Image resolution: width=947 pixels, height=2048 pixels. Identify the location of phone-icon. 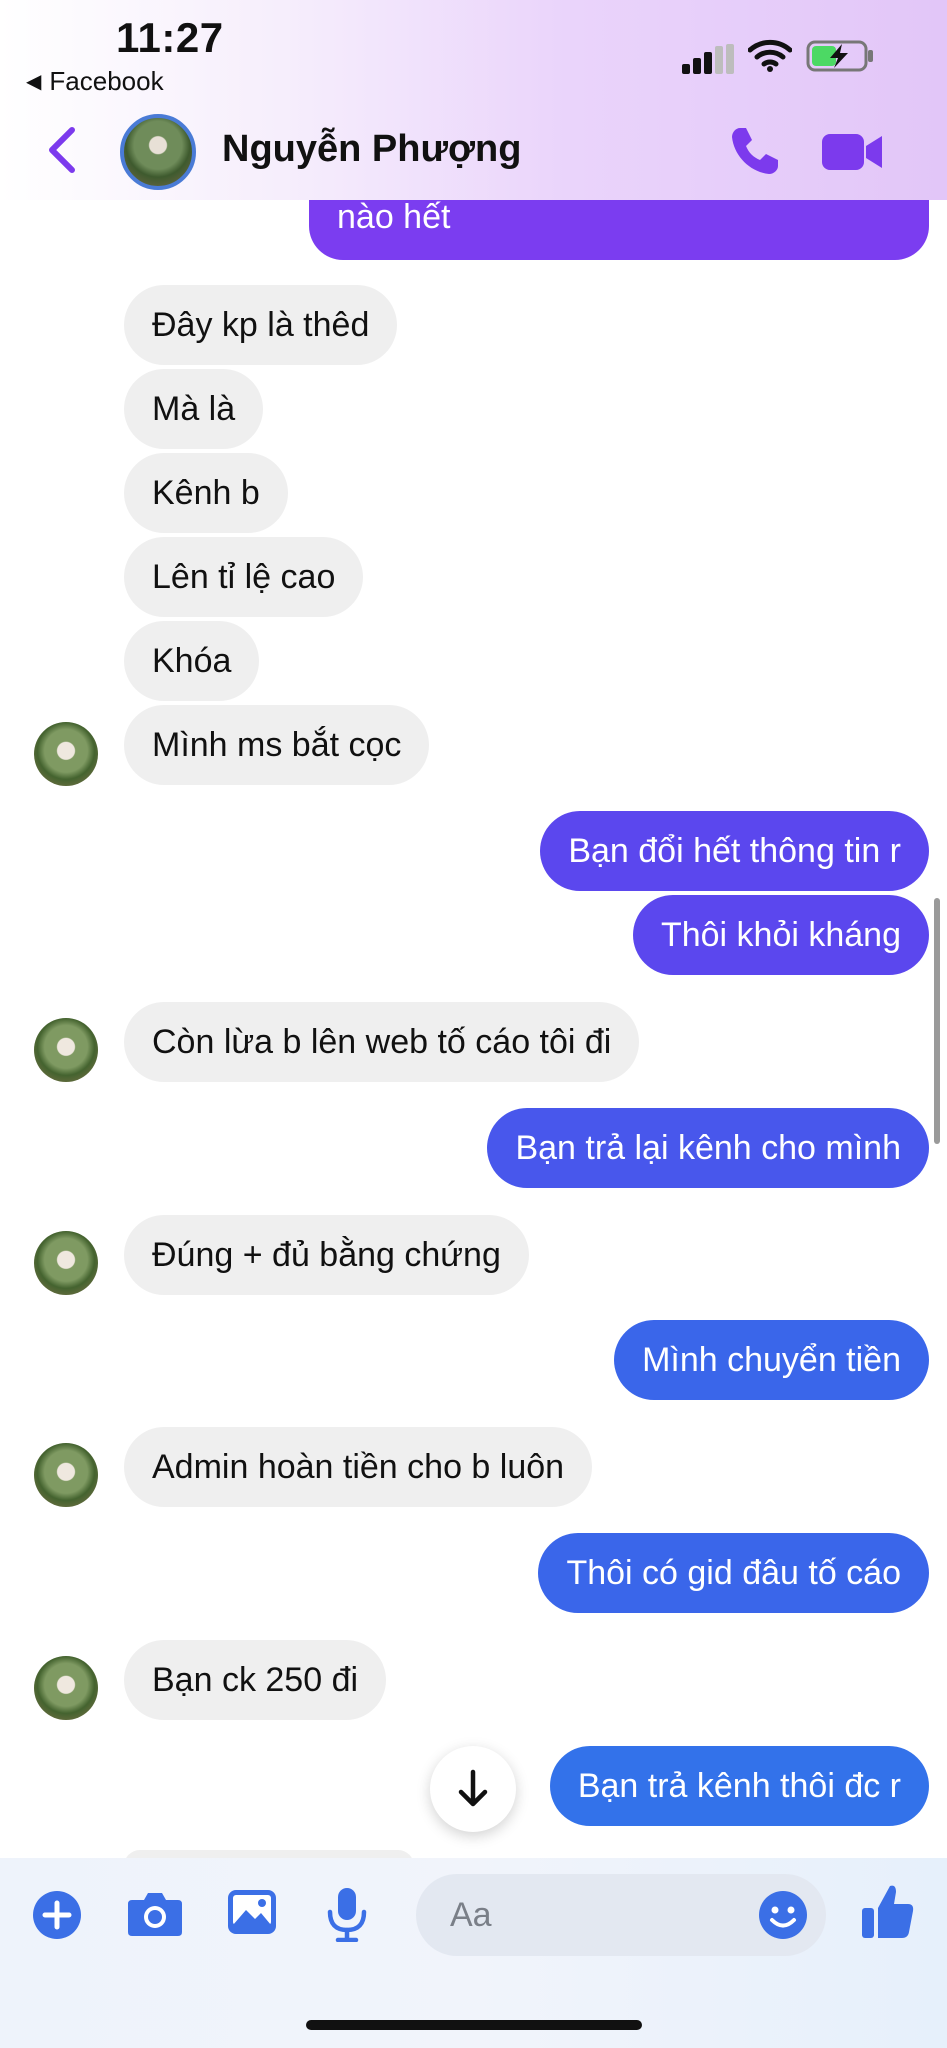
(755, 151).